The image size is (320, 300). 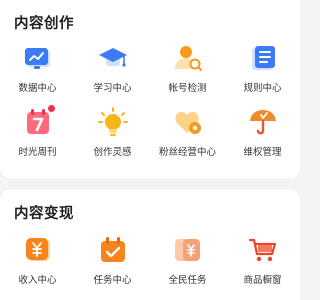 What do you see at coordinates (37, 152) in the screenshot?
I see `time-weekly-label: 时光周刊` at bounding box center [37, 152].